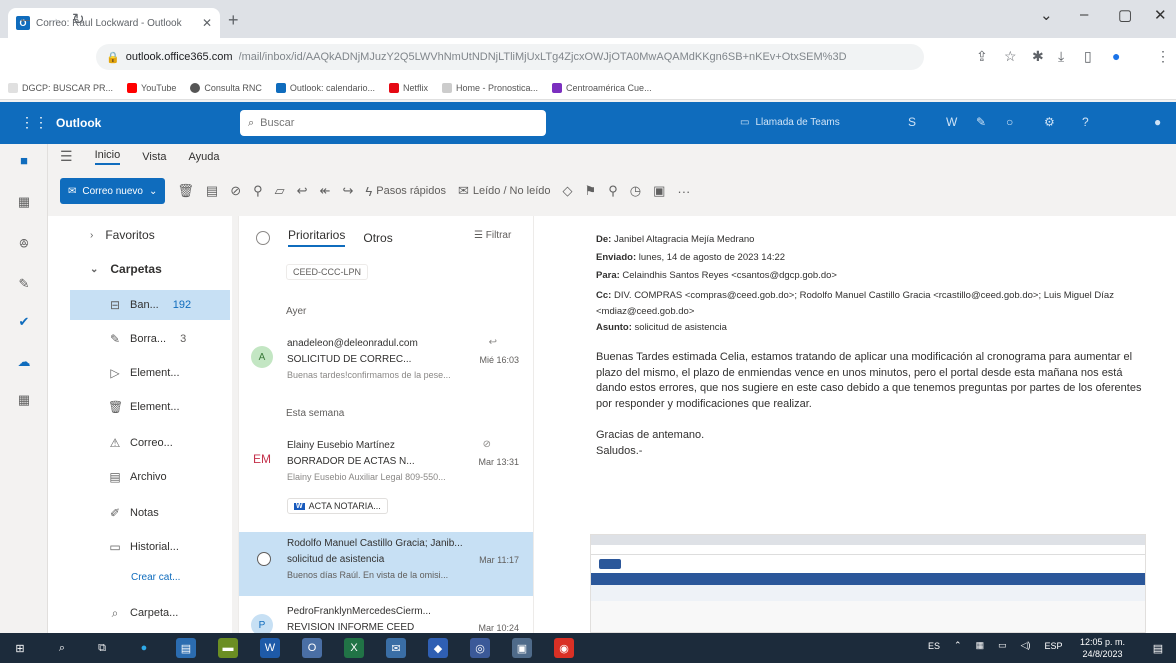 This screenshot has width=1176, height=663. What do you see at coordinates (868, 583) in the screenshot?
I see `embedded-screenshot` at bounding box center [868, 583].